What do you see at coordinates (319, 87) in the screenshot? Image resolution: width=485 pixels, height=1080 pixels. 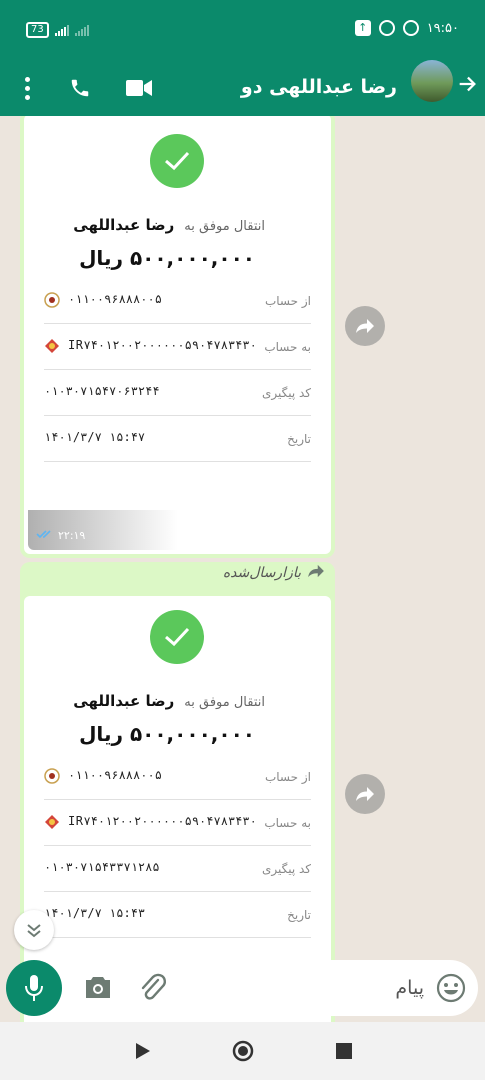 I see `contact-name: رضا عبداللهی دو` at bounding box center [319, 87].